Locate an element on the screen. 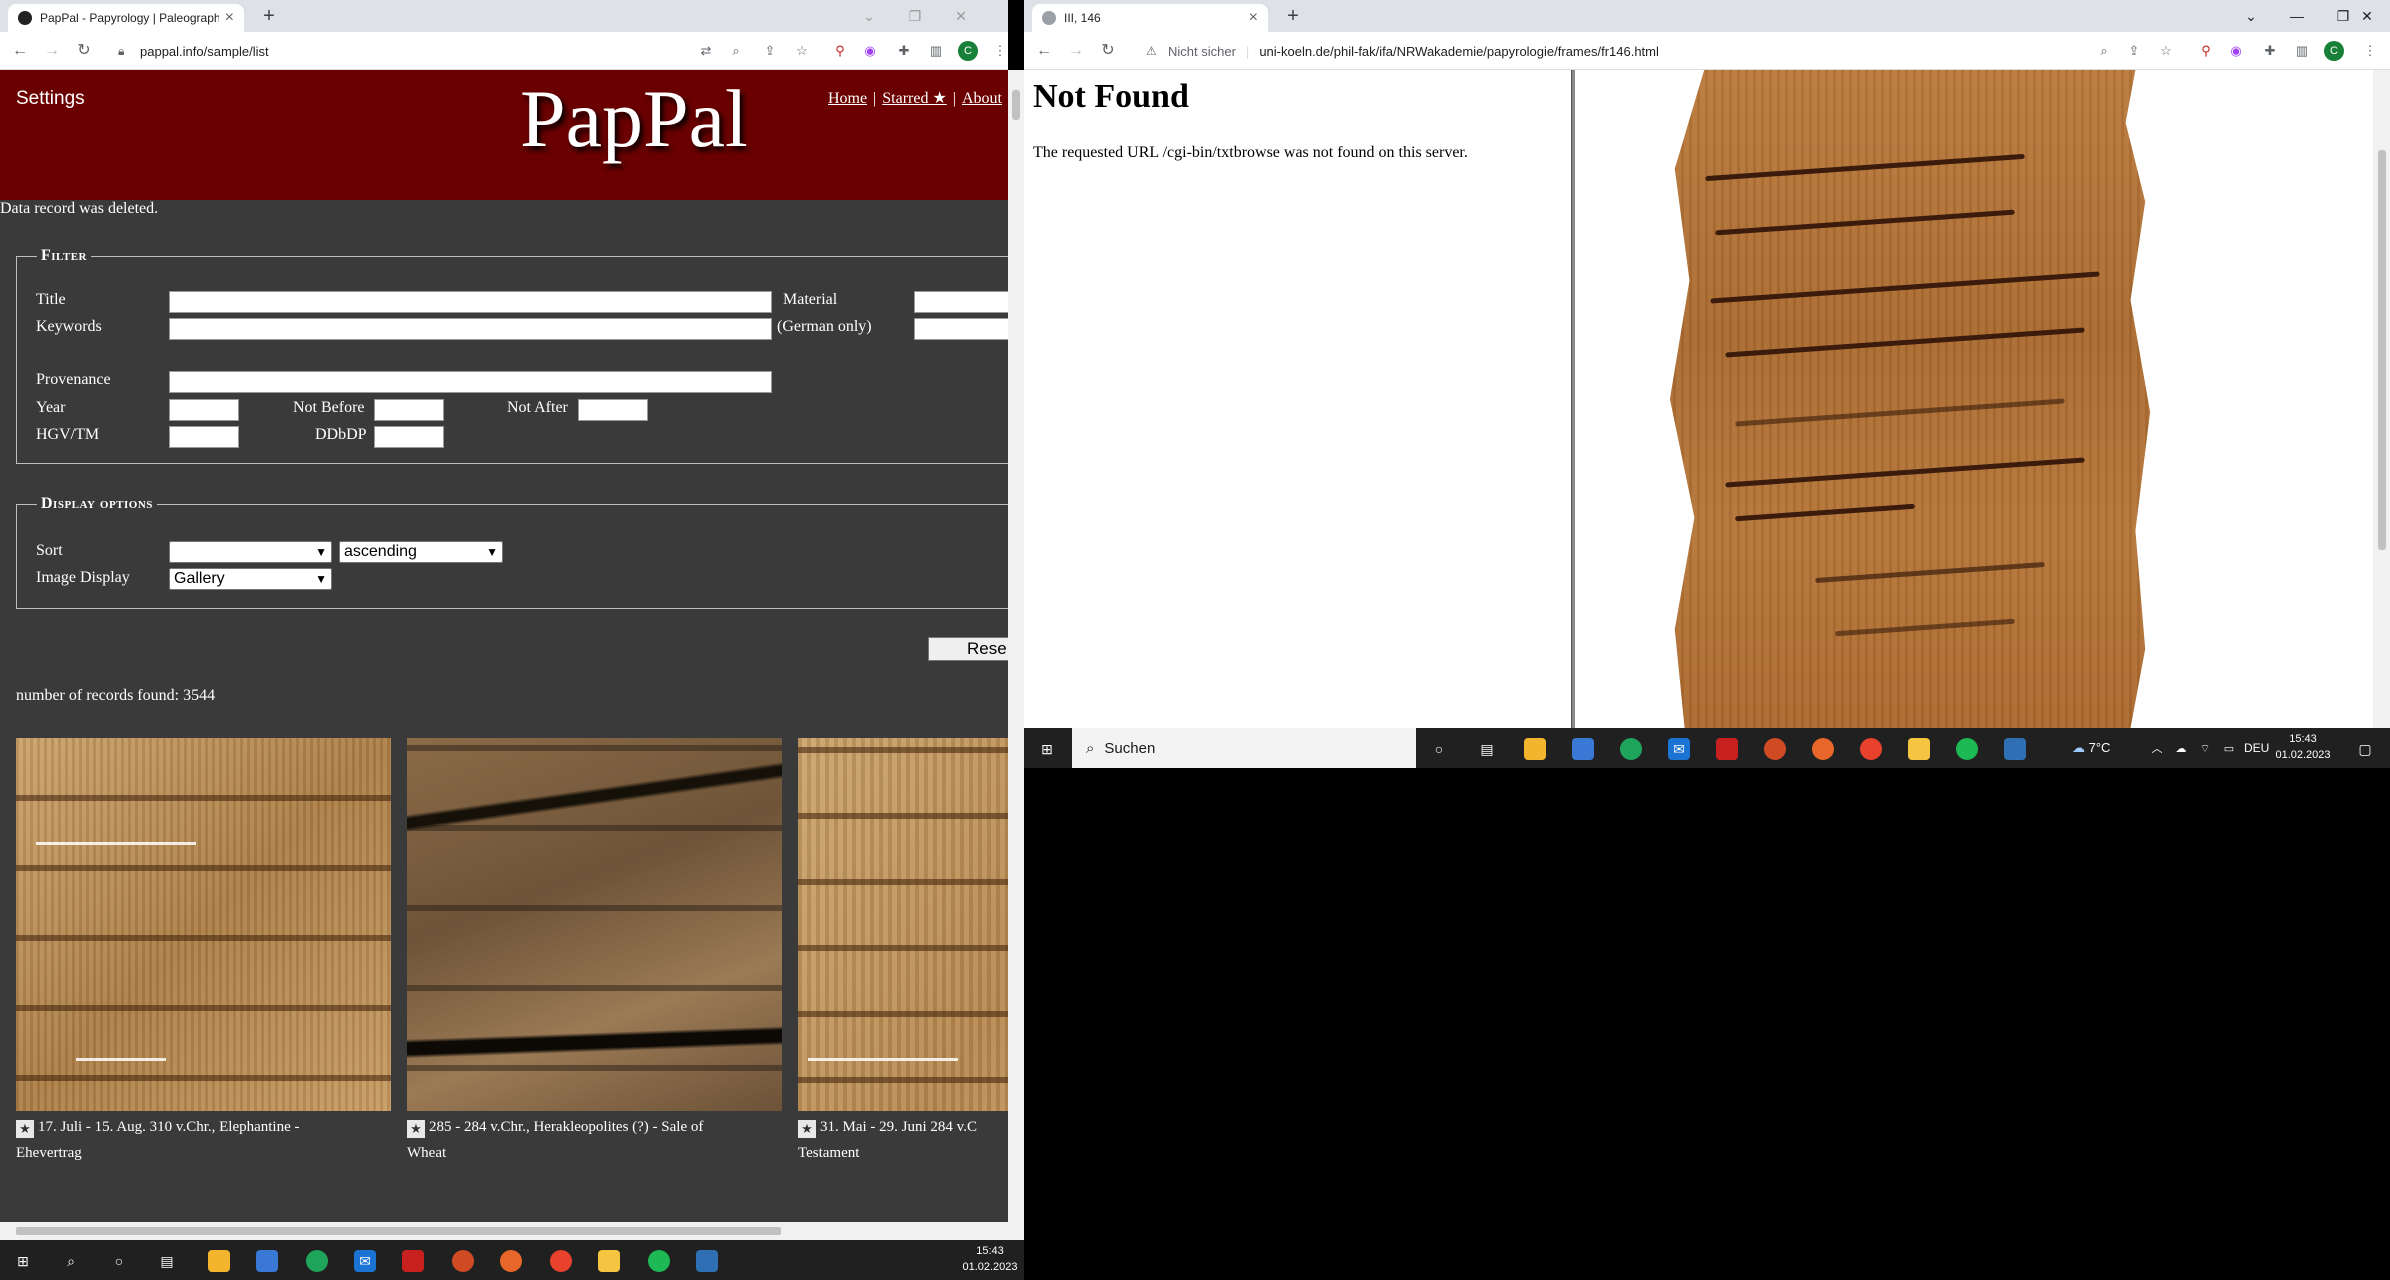 The width and height of the screenshot is (2390, 1280). address-bar: 🔒︎ pappal.info/sample/list is located at coordinates (403, 51).